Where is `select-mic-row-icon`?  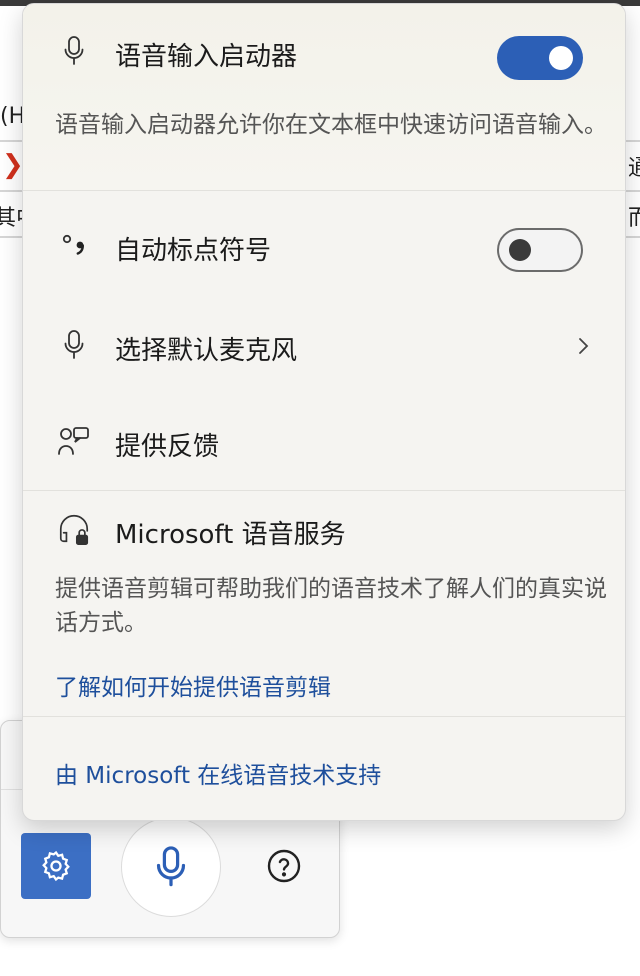
select-mic-row-icon is located at coordinates (74, 345).